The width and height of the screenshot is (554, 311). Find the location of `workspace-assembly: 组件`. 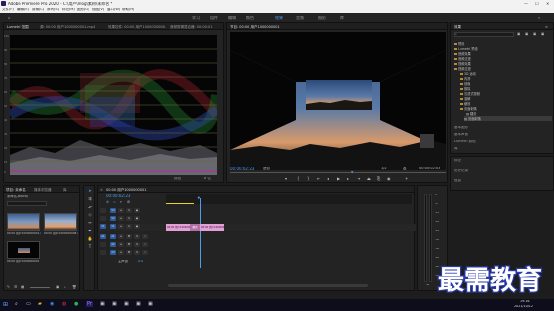

workspace-assembly: 组件 is located at coordinates (214, 18).